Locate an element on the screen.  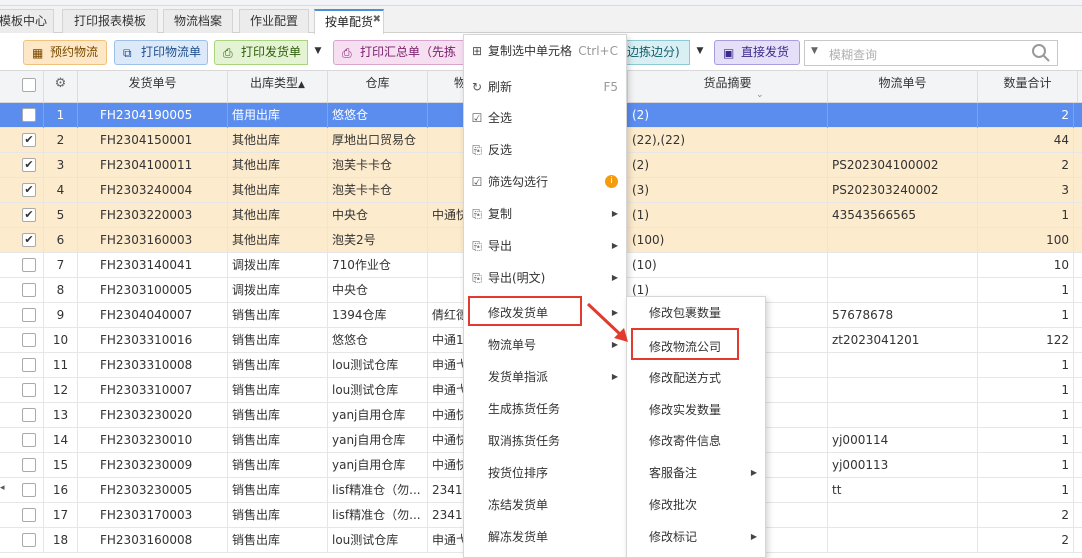
order-no-cell: FH2304150001 is located at coordinates (153, 140).